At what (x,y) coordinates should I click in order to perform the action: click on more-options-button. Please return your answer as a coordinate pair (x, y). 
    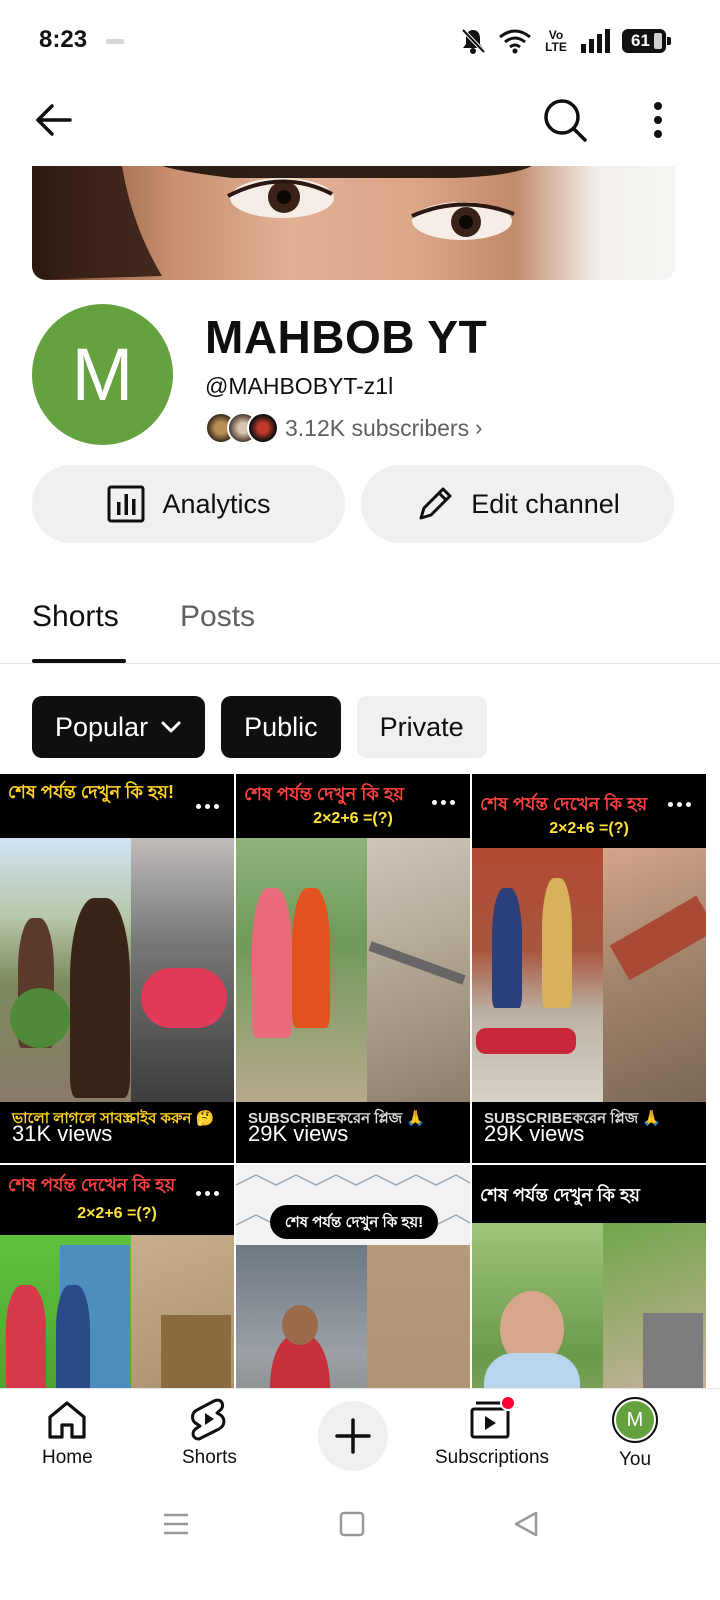
    Looking at the image, I should click on (658, 120).